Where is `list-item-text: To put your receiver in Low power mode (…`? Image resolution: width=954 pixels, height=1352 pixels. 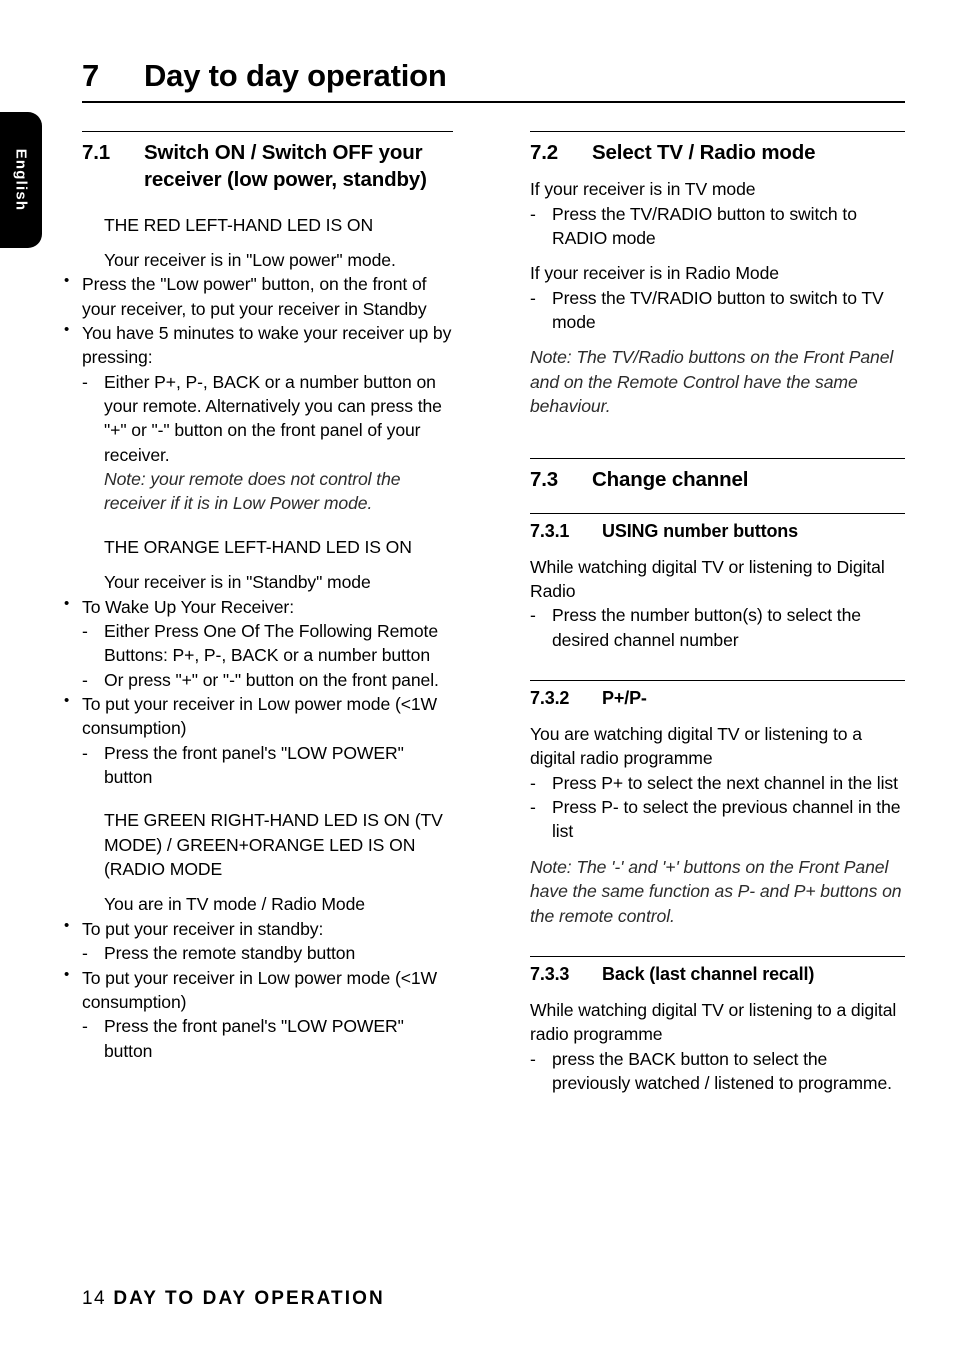
list-item-text: To put your receiver in Low power mode (… is located at coordinates (260, 716).